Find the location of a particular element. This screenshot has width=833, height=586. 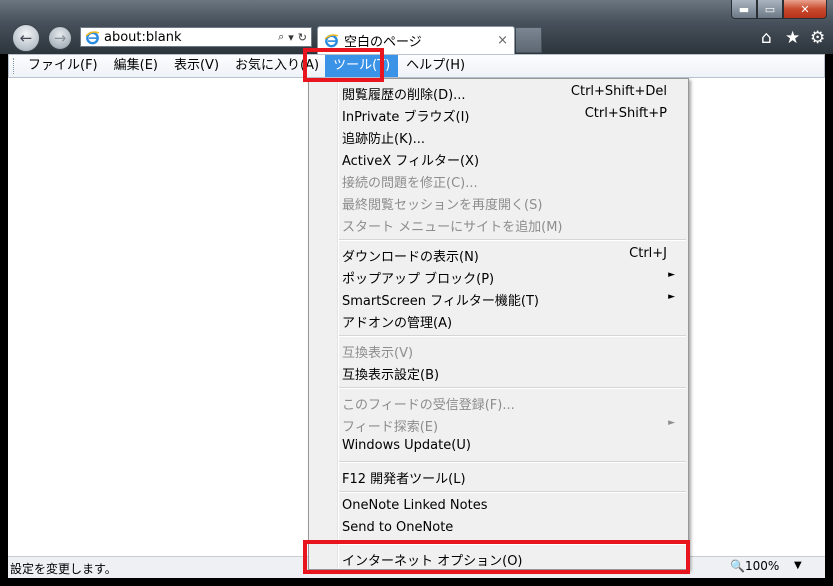

menu-item-shortcut: Ctrl+Shift+P is located at coordinates (625, 113).